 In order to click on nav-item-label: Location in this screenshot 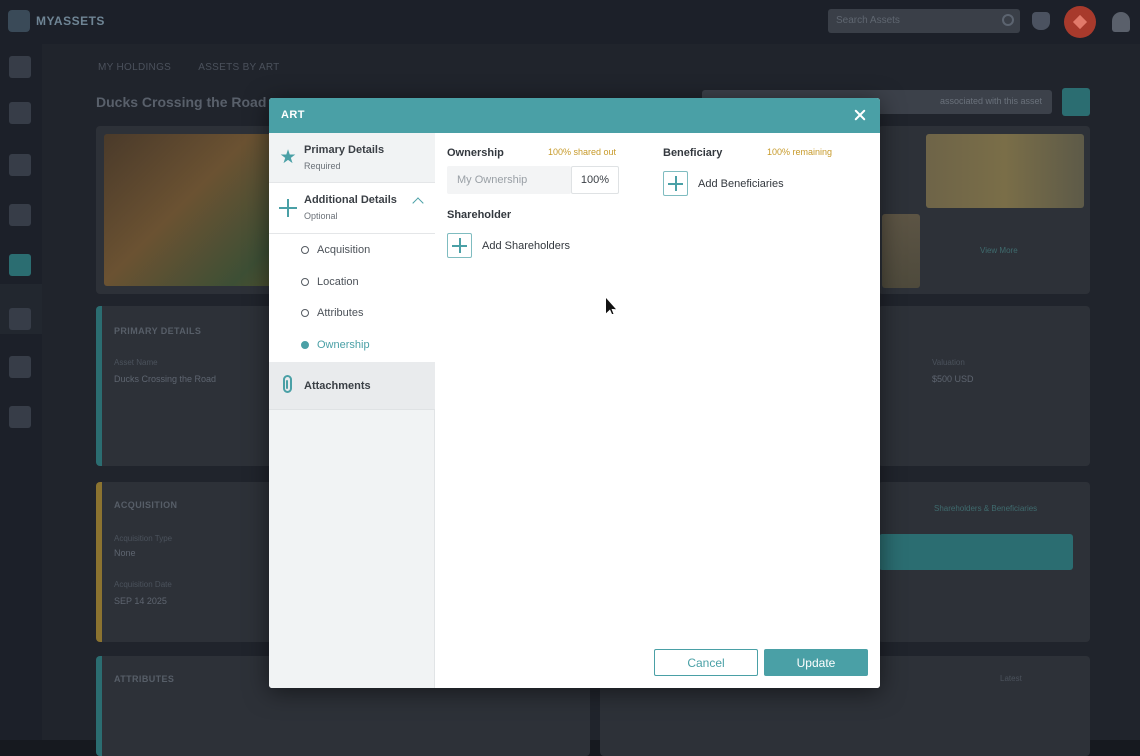, I will do `click(338, 282)`.